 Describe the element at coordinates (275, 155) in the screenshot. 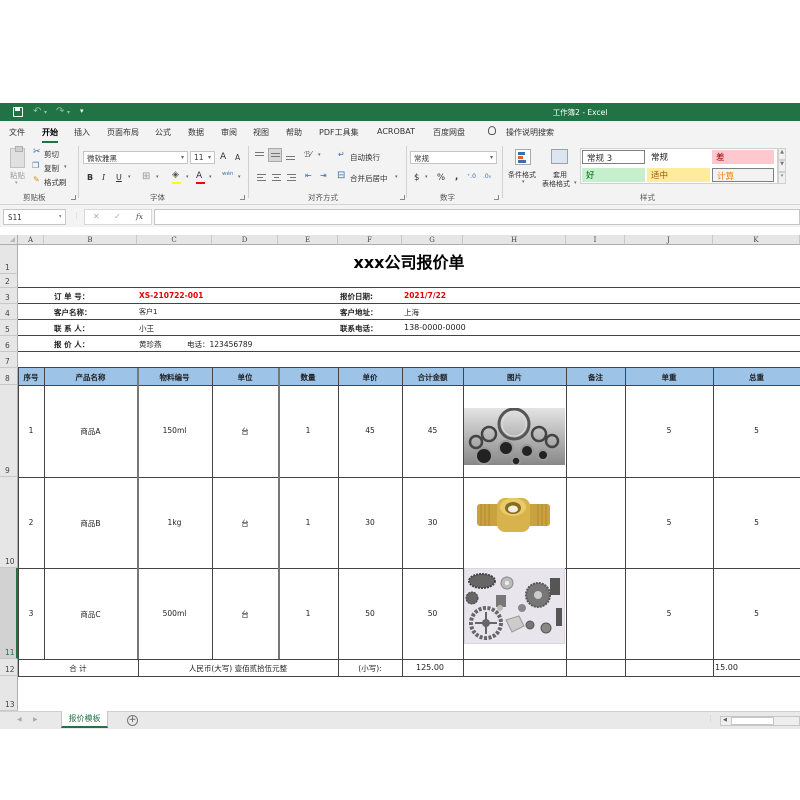

I see `align-middle-button` at that location.